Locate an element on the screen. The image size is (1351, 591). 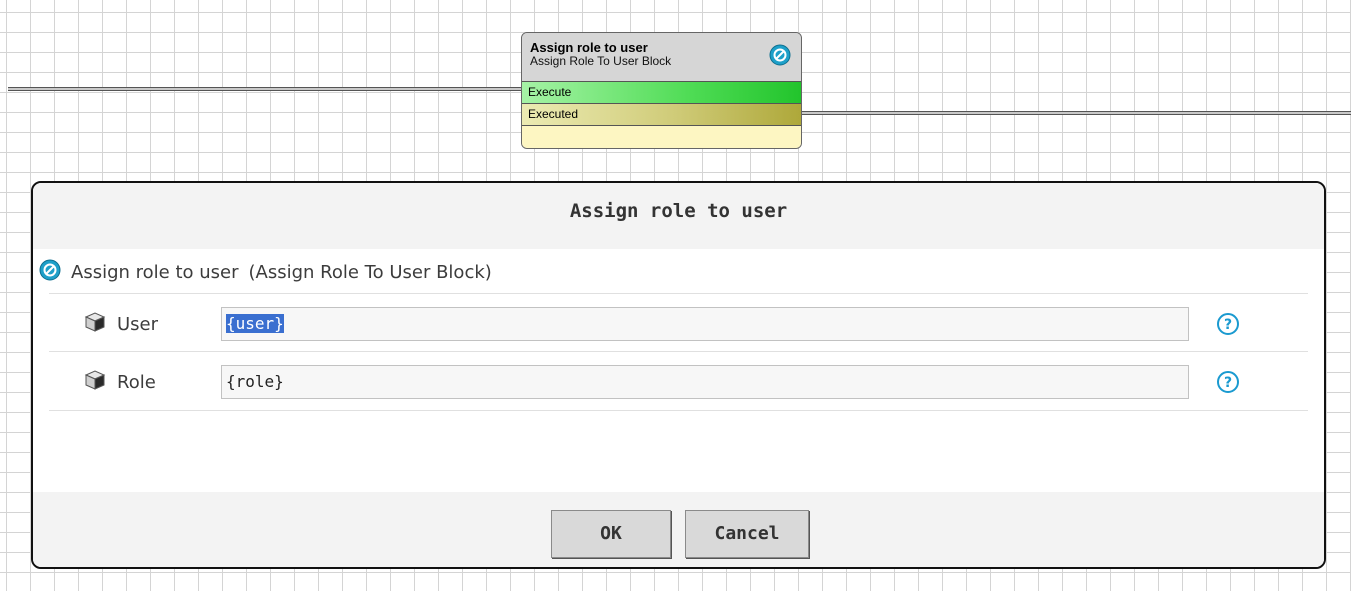
dialog-title: Assign role to user is located at coordinates (678, 216).